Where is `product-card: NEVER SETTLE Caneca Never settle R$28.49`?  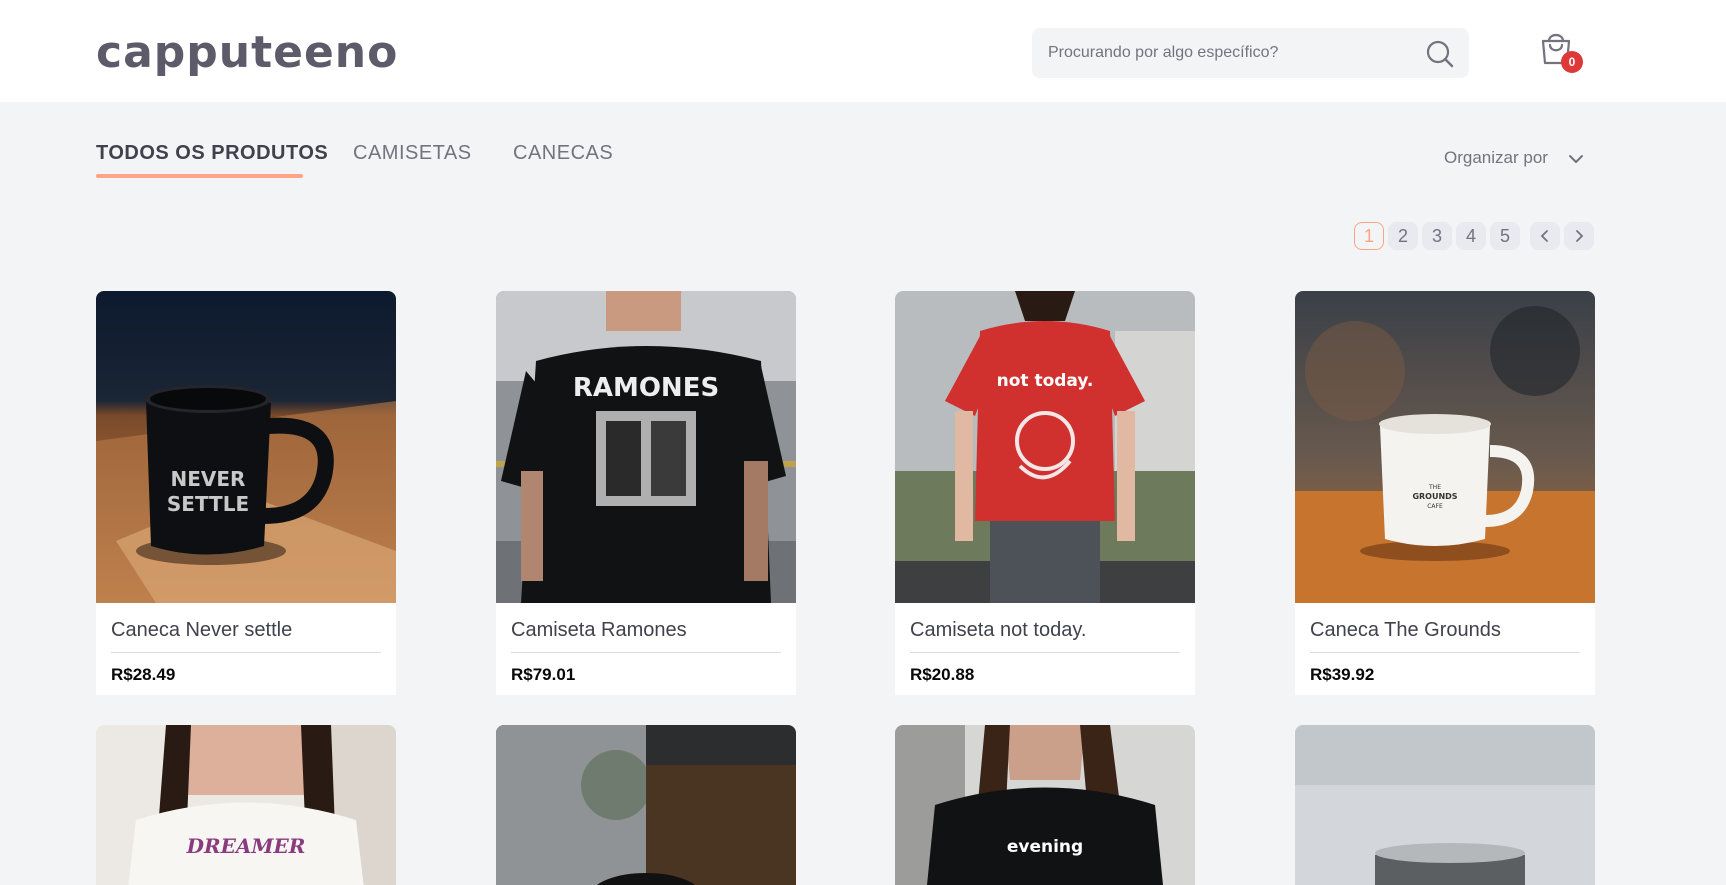 product-card: NEVER SETTLE Caneca Never settle R$28.49 is located at coordinates (246, 493).